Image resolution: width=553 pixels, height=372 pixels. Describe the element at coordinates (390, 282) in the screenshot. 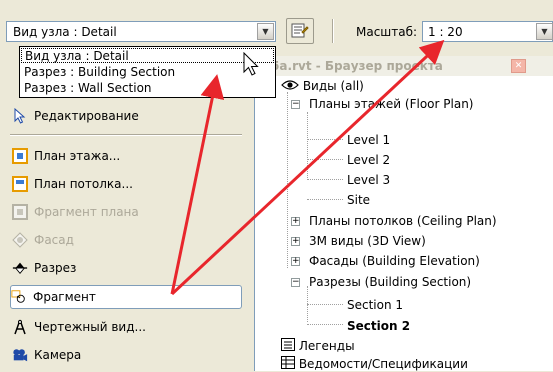

I see `tree-node-sections: Разрезы (Building Section)` at that location.